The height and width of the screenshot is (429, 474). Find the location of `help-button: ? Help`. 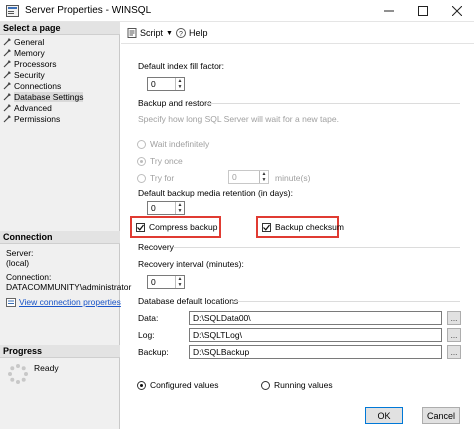

help-button: ? Help is located at coordinates (192, 33).